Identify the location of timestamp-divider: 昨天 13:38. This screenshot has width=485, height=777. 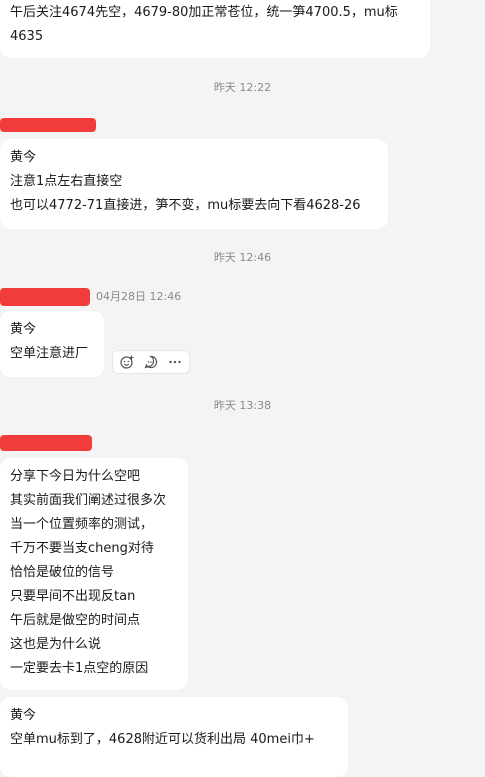
(242, 405).